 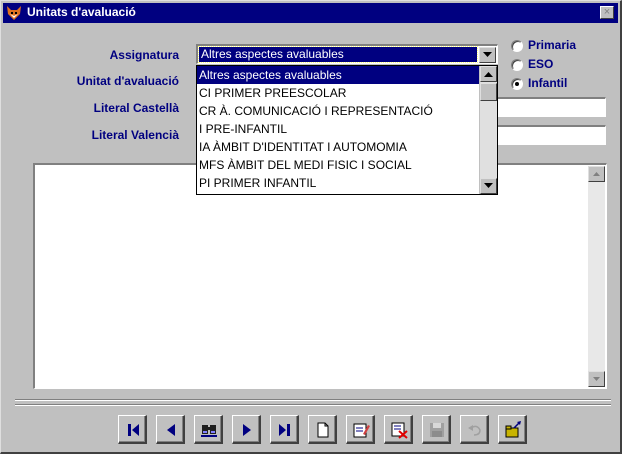 I want to click on radio-primaria-circle, so click(x=517, y=46).